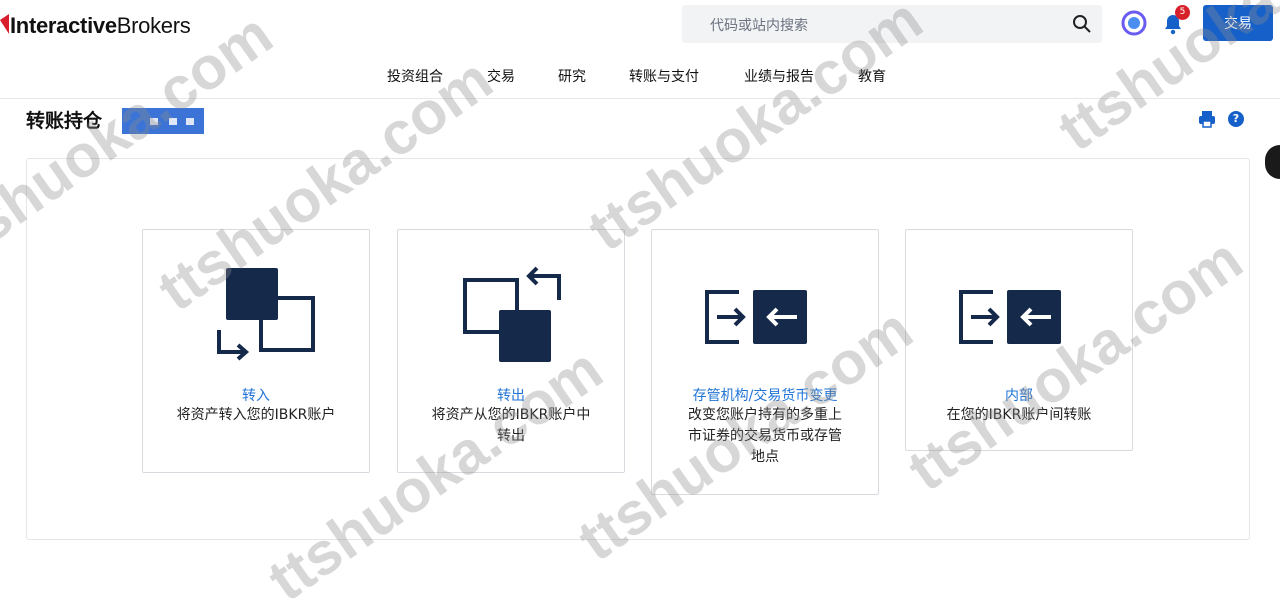 Image resolution: width=1280 pixels, height=615 pixels. I want to click on card-internal-transfer: 内部 在您的IBKR账户间转账, so click(1019, 340).